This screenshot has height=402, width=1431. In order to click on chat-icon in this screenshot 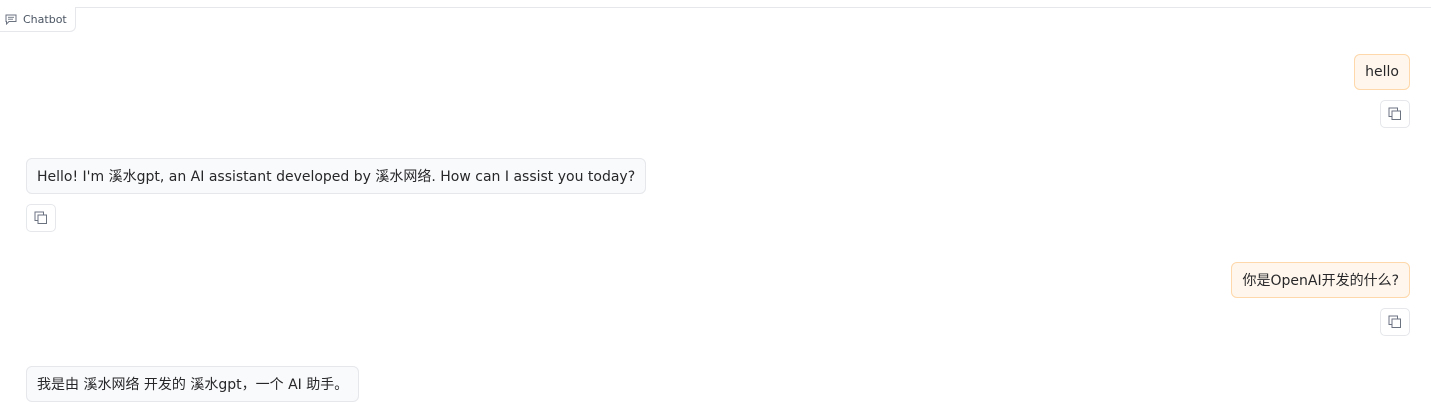, I will do `click(11, 19)`.